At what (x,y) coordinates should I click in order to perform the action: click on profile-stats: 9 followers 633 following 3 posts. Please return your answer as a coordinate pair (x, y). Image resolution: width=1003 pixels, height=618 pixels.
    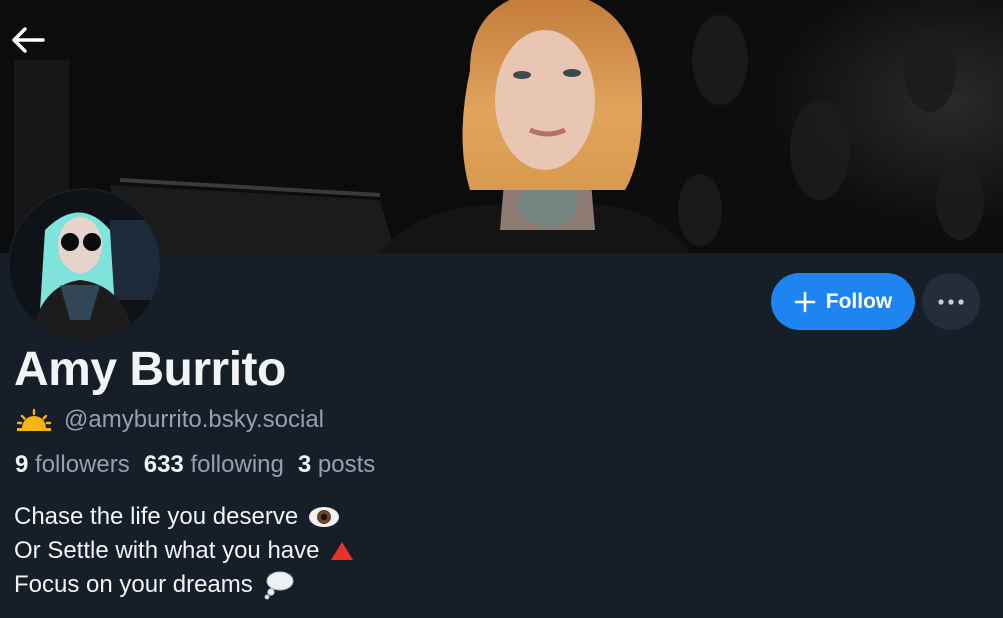
    Looking at the image, I should click on (195, 465).